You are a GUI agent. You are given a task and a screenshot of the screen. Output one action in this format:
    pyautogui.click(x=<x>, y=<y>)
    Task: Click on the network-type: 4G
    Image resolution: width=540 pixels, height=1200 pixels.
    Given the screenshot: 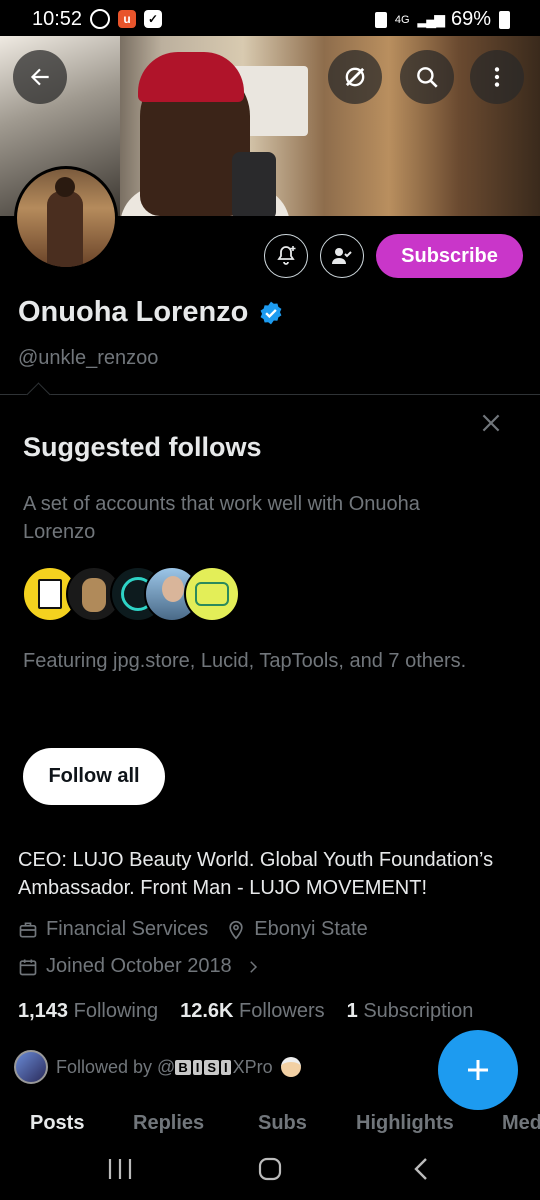 What is the action you would take?
    pyautogui.click(x=402, y=19)
    